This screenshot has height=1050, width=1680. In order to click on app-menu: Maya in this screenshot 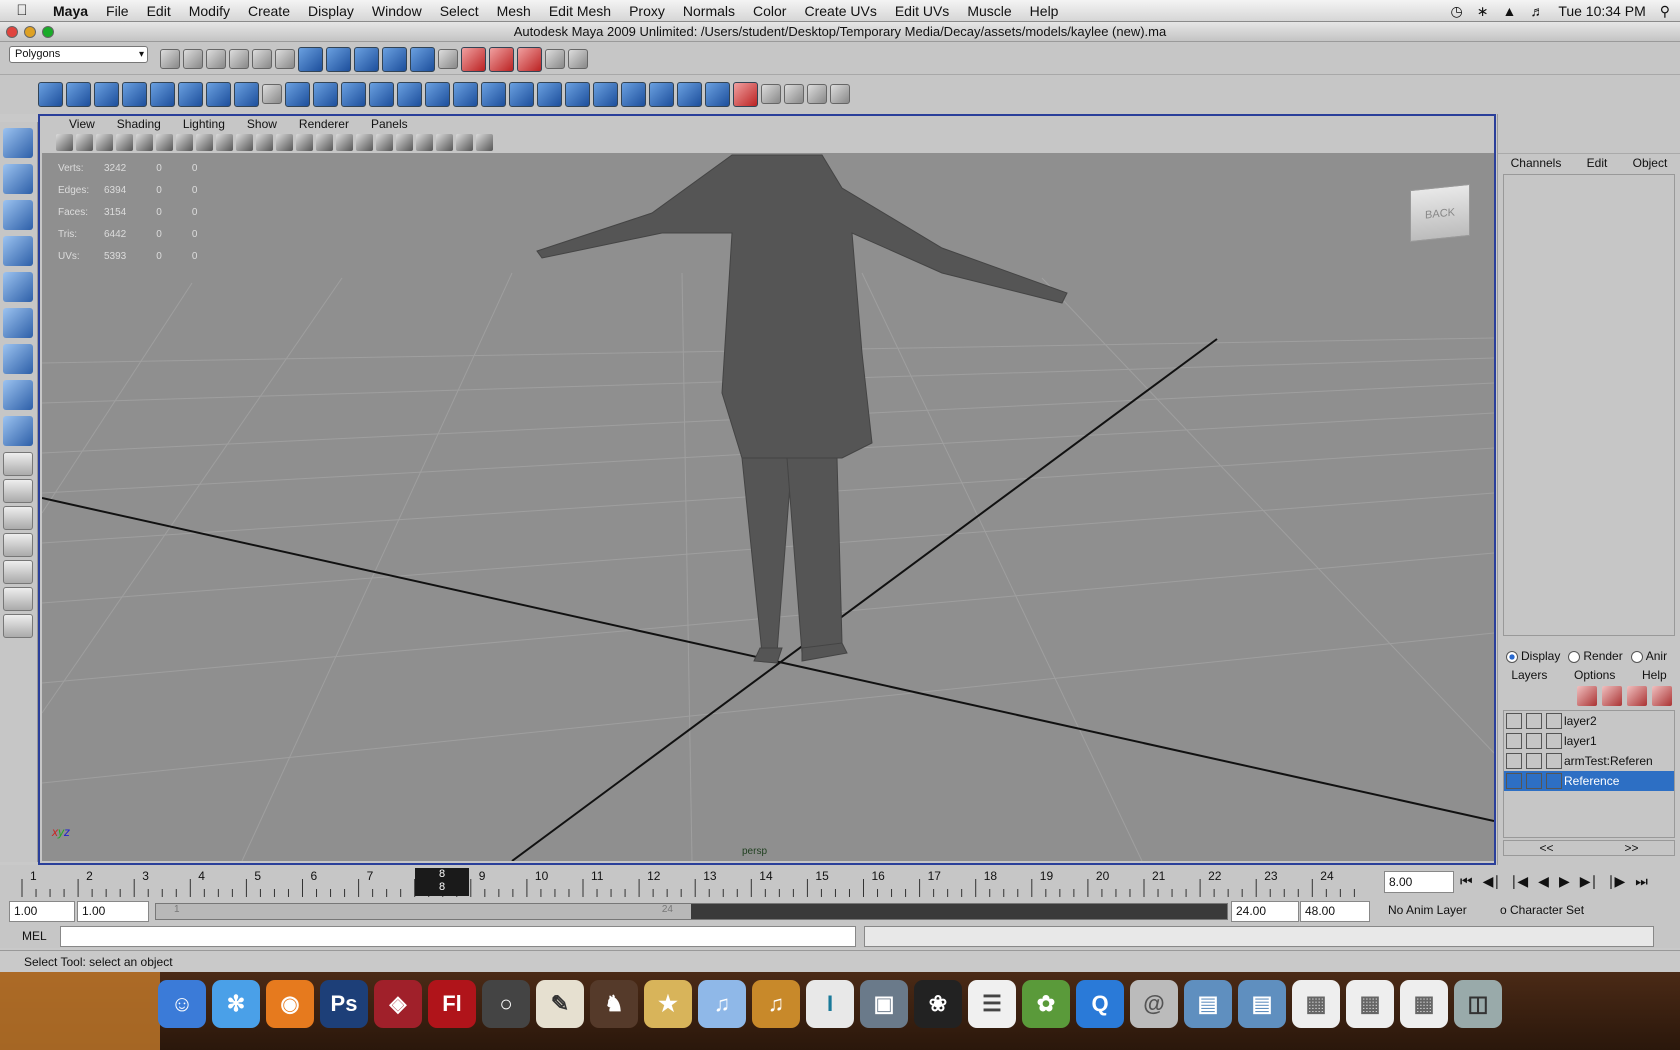, I will do `click(70, 11)`.